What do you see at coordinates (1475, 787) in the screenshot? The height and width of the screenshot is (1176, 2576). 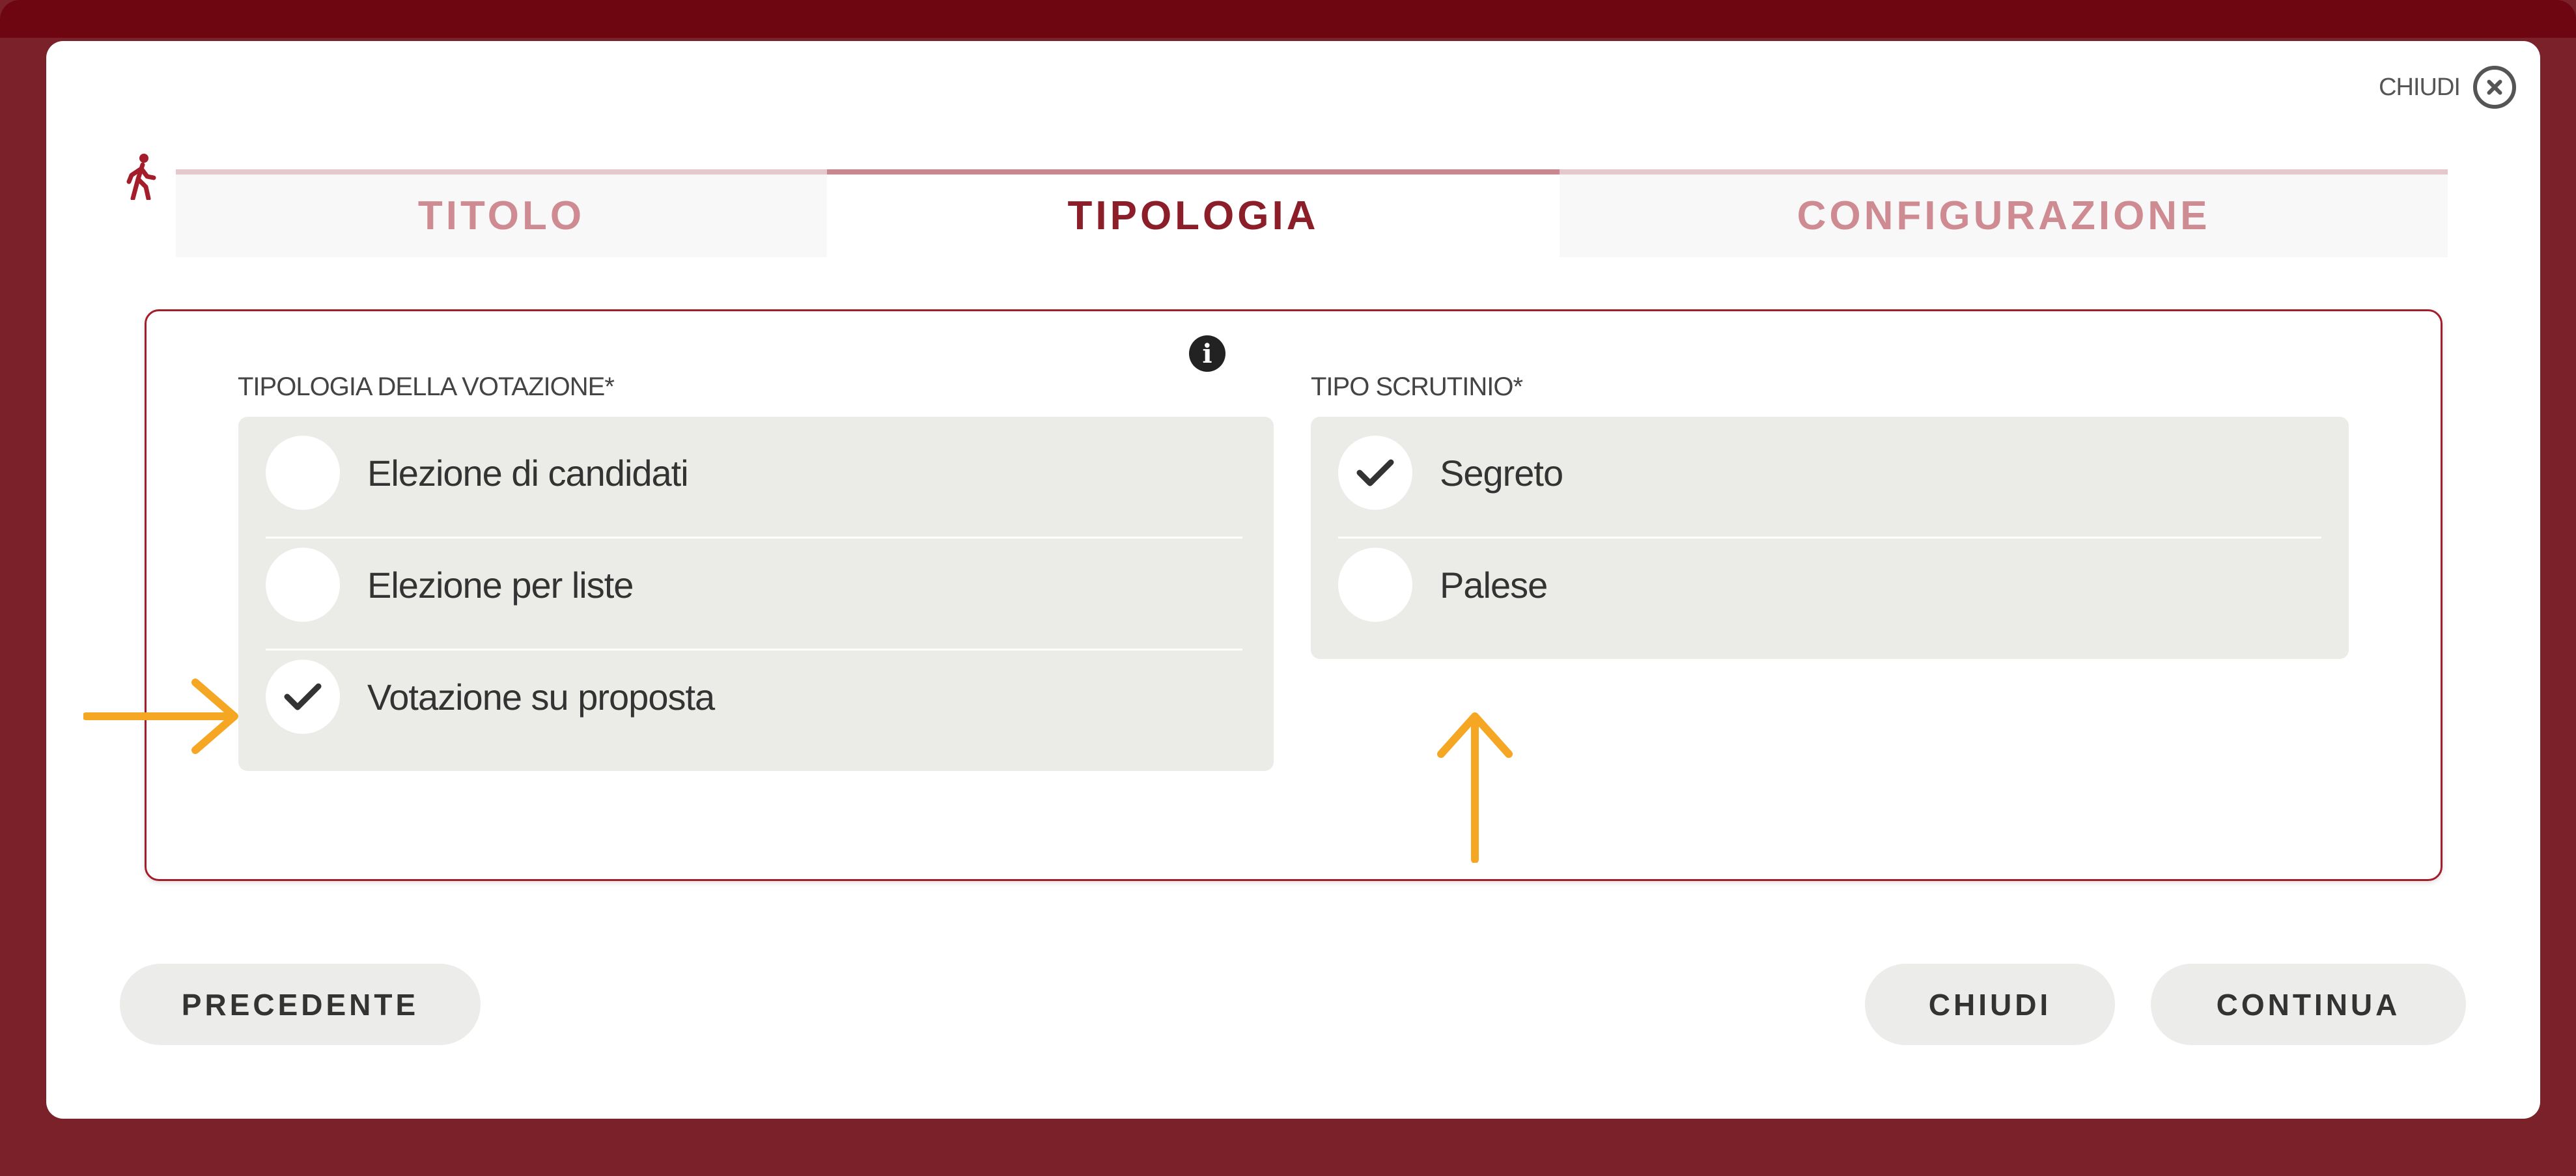 I see `annotation-arrow-up-icon` at bounding box center [1475, 787].